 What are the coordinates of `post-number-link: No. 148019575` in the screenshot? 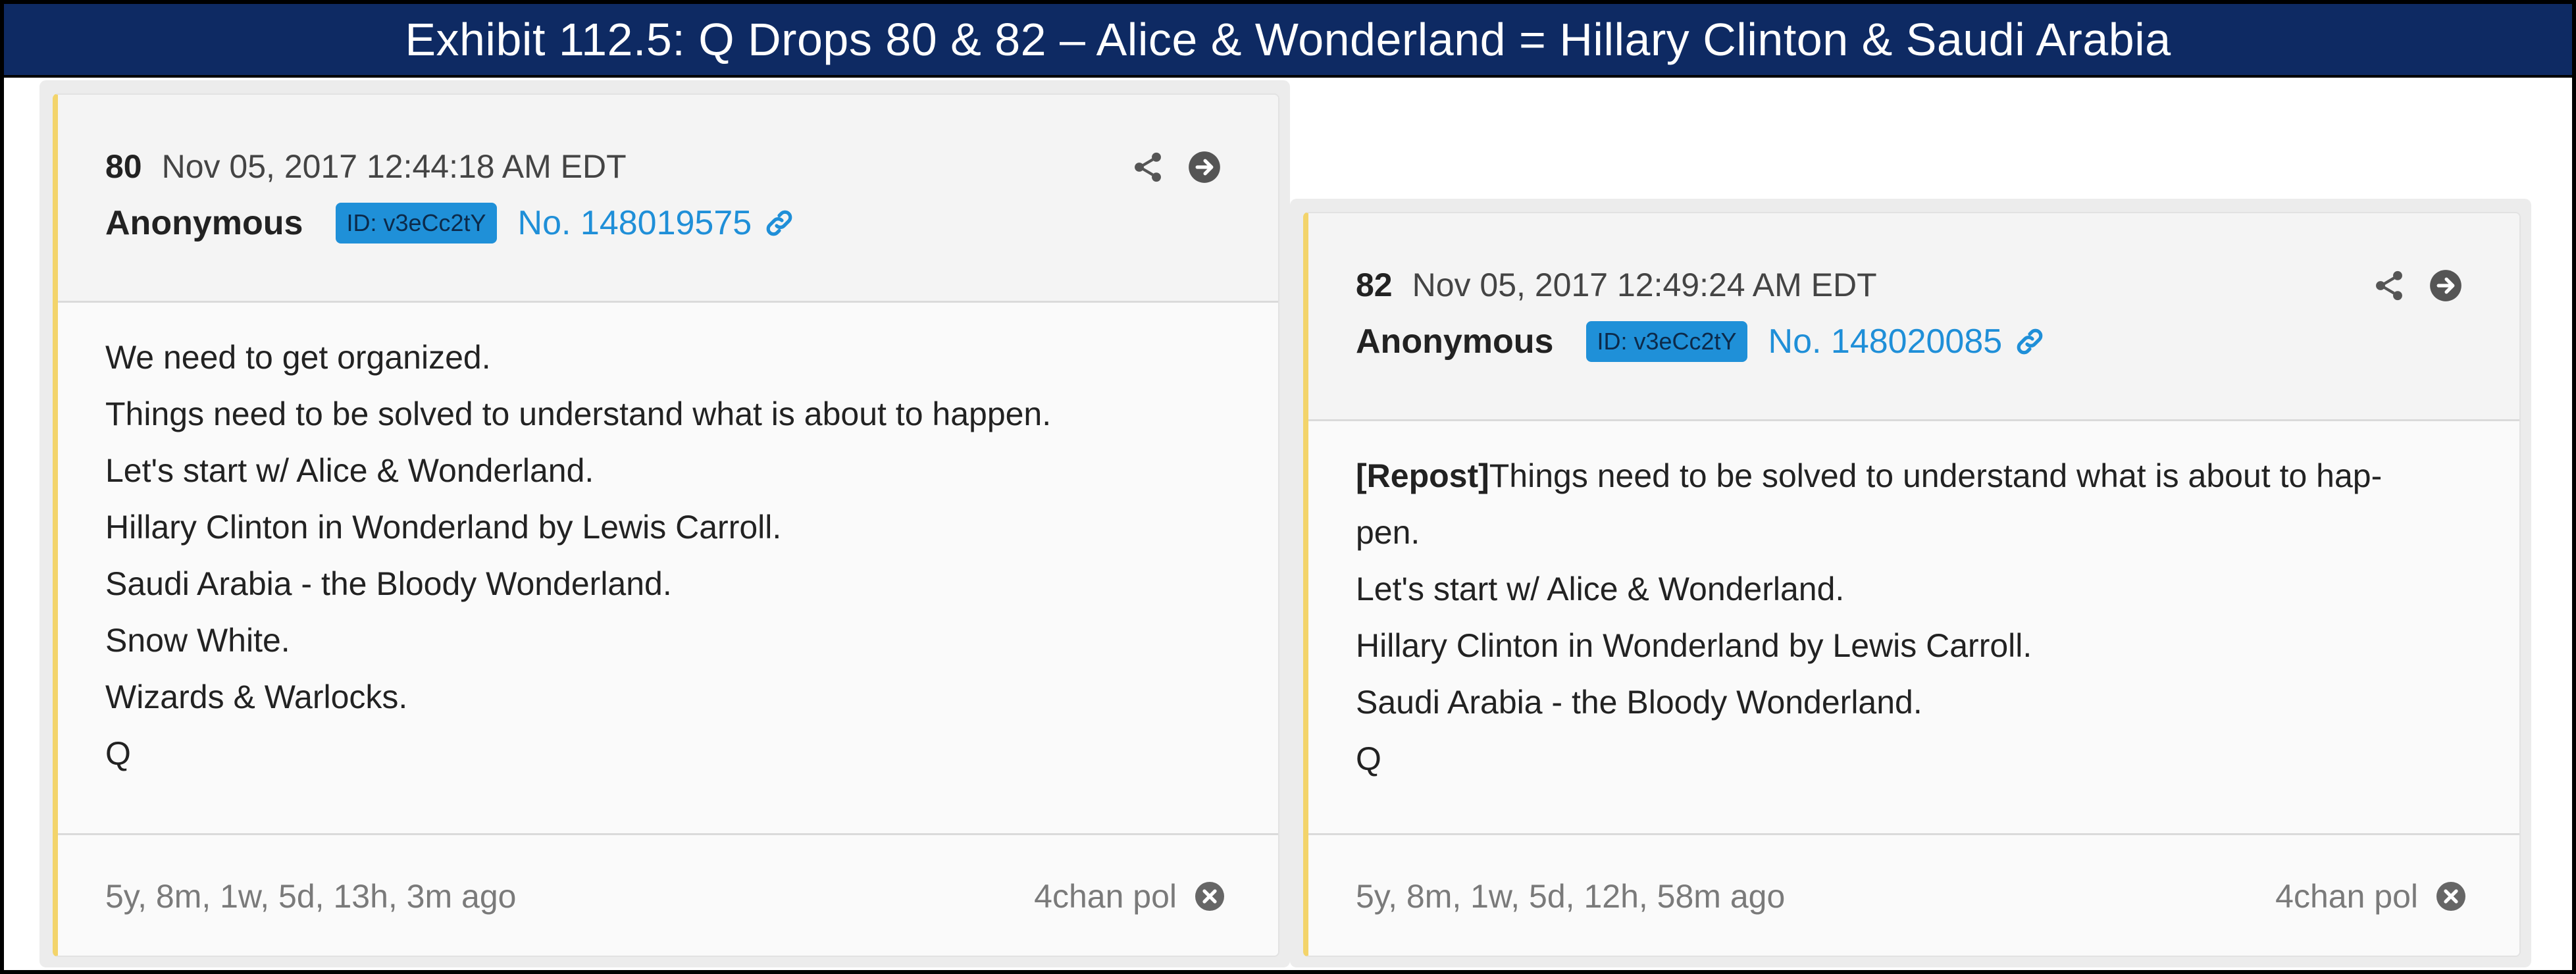 It's located at (657, 223).